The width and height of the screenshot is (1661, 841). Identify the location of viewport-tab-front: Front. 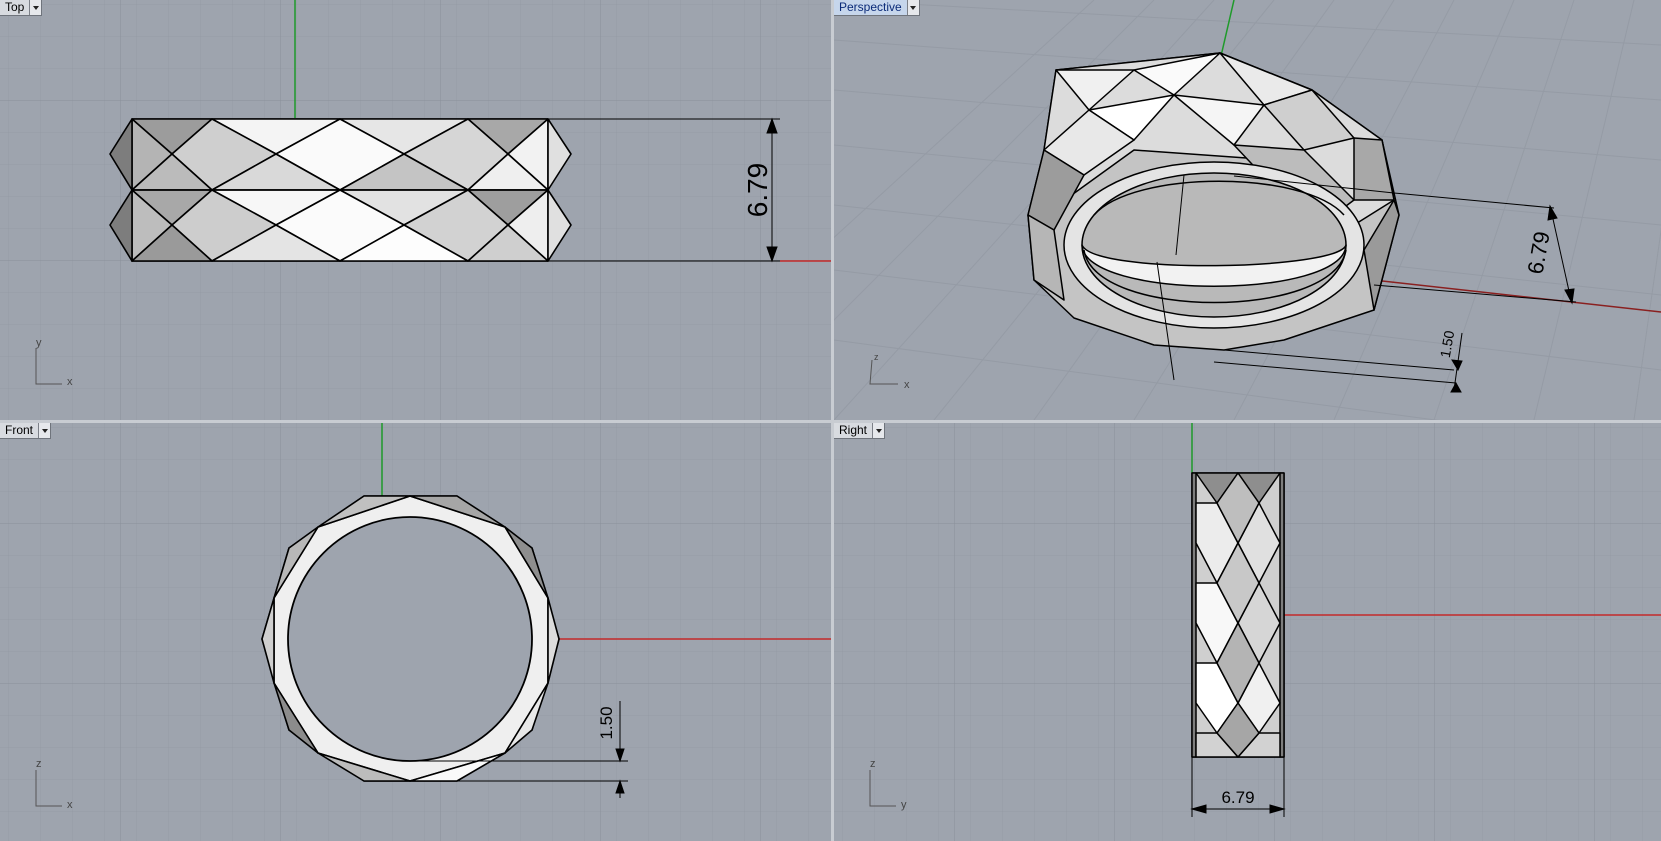
(26, 431).